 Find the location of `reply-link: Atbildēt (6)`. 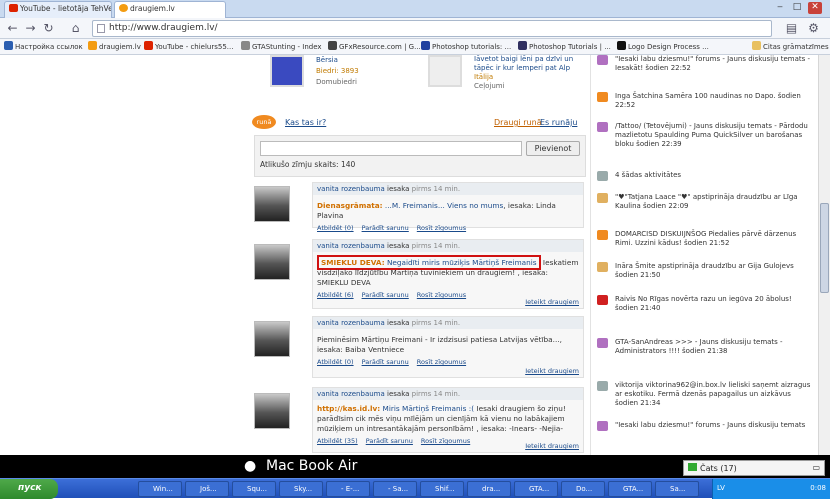

reply-link: Atbildēt (6) is located at coordinates (335, 295).